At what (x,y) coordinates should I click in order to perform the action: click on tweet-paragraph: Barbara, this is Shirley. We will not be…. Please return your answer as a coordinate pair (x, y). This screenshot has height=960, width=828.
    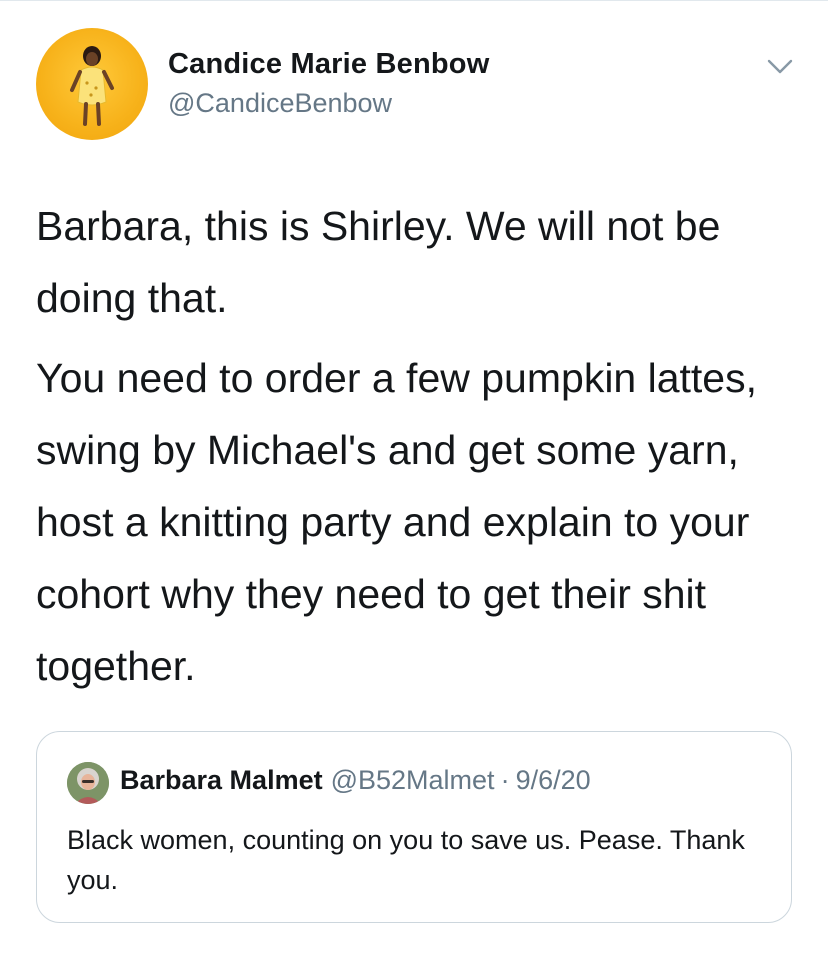
    Looking at the image, I should click on (378, 262).